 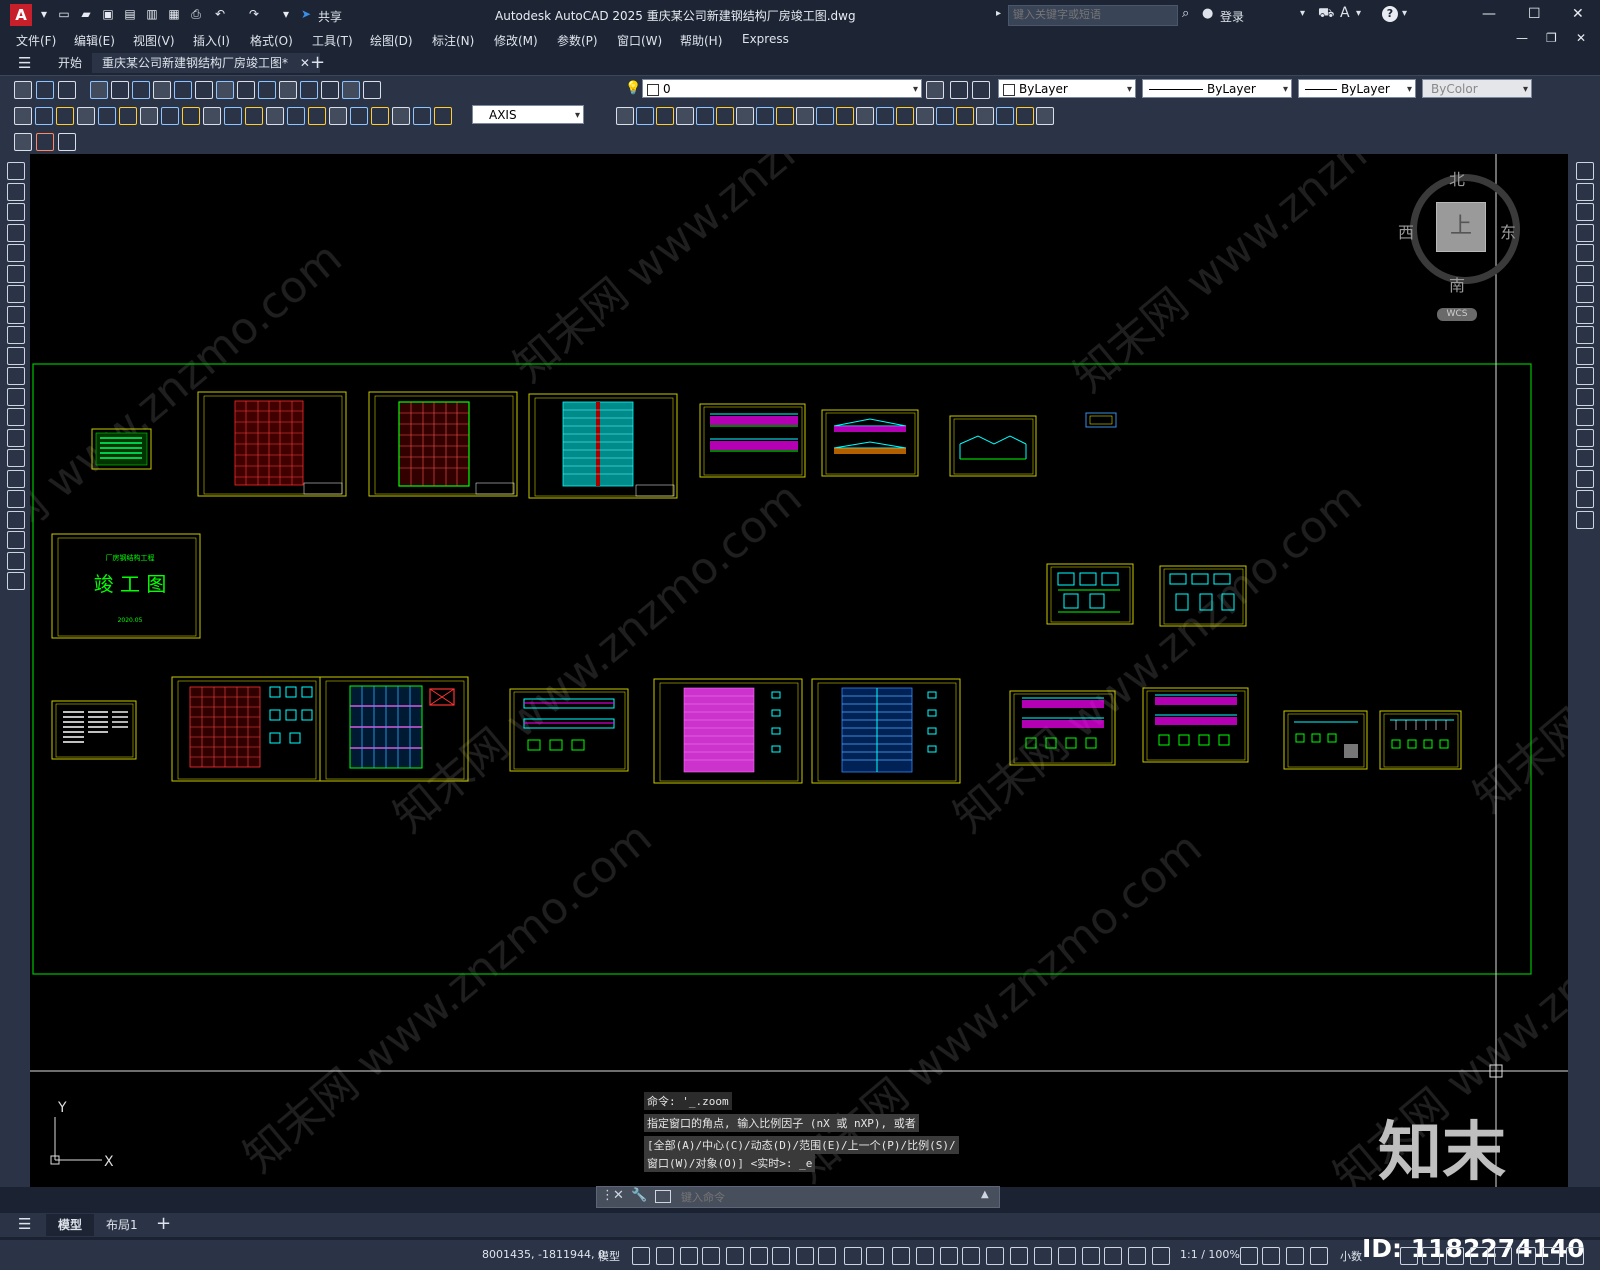 What do you see at coordinates (603, 446) in the screenshot?
I see `sheet-roof-plan` at bounding box center [603, 446].